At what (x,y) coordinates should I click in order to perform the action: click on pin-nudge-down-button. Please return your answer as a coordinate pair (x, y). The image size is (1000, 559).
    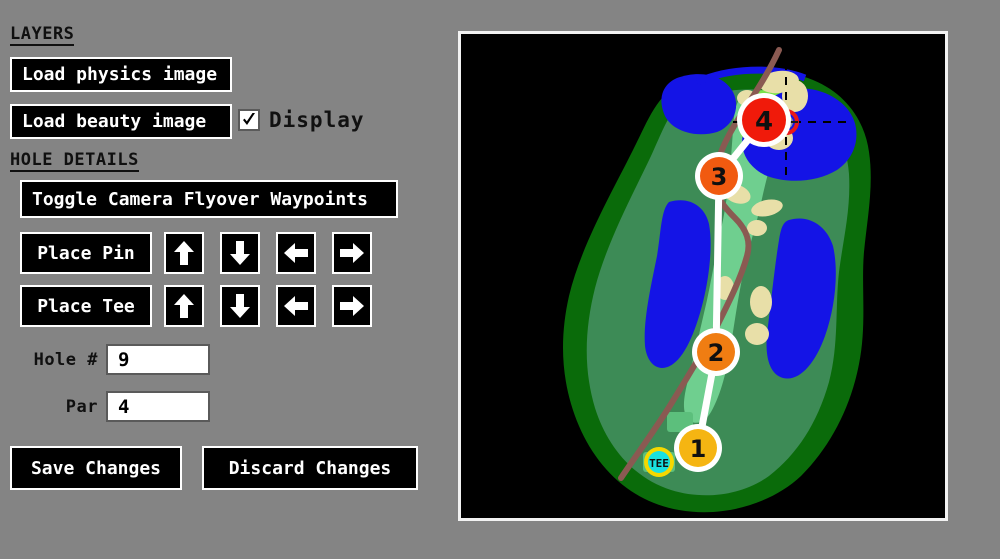
    Looking at the image, I should click on (240, 253).